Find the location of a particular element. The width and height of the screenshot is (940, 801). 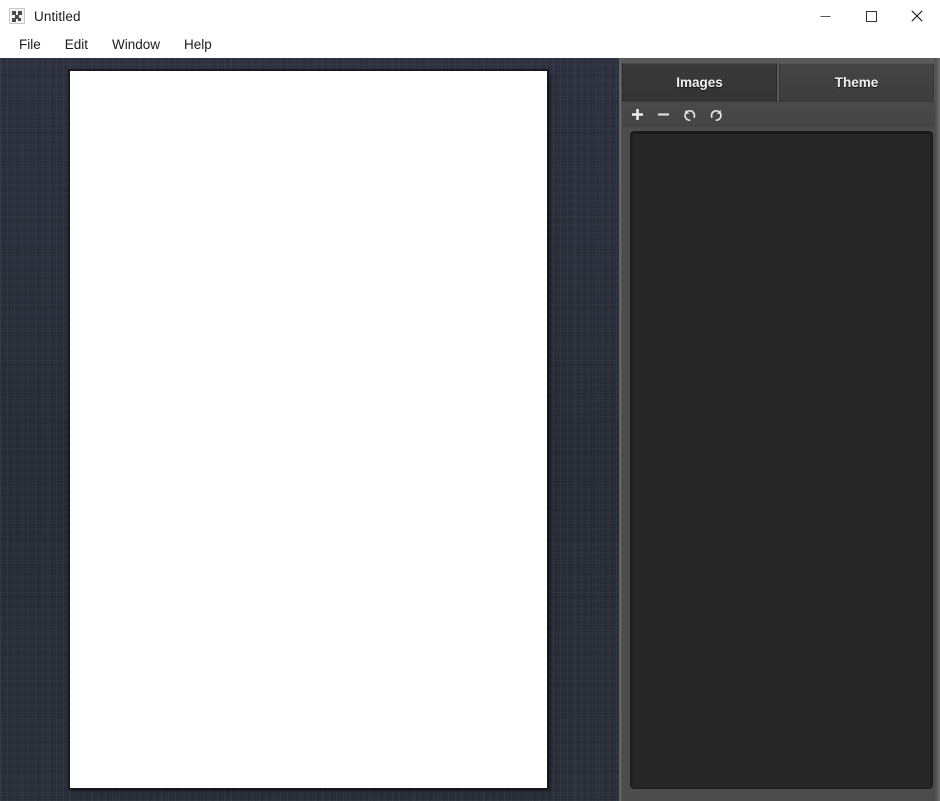

rotate-right-icon is located at coordinates (716, 115).